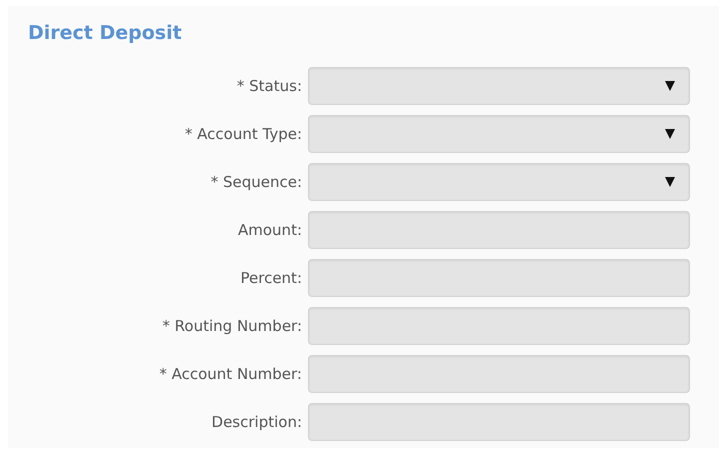 The image size is (719, 458). Describe the element at coordinates (256, 422) in the screenshot. I see `field-label: Description:` at that location.